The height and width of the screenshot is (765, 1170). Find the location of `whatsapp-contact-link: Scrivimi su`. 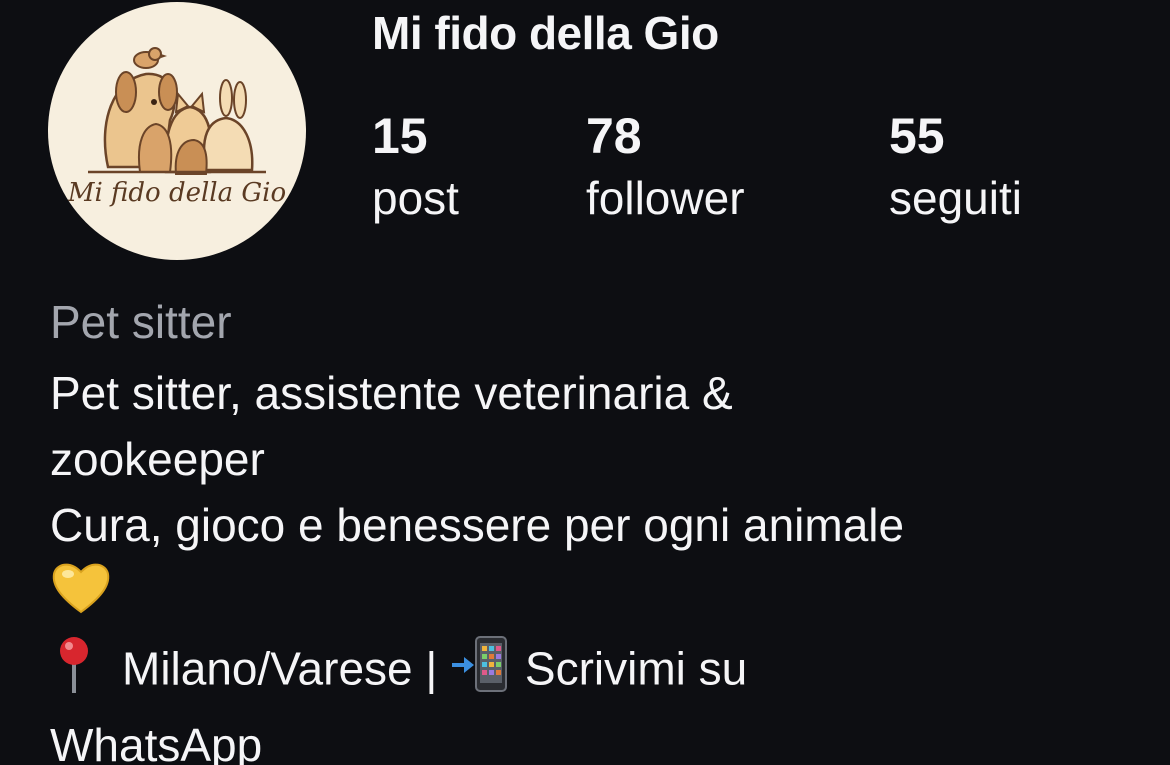

whatsapp-contact-link: Scrivimi su is located at coordinates (636, 669).